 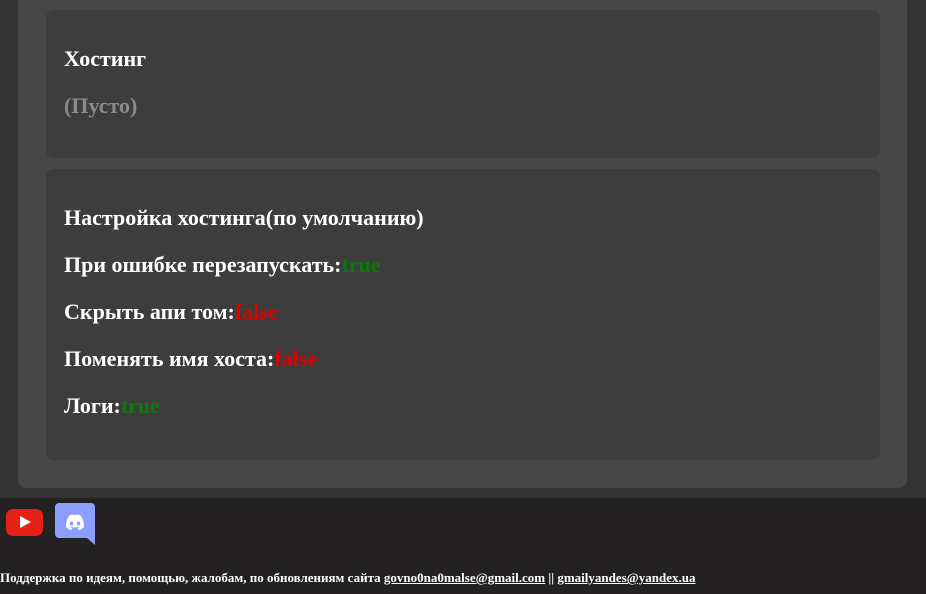 I want to click on support-email-yandex-link: gmailyandes@yandex.ua, so click(x=626, y=577).